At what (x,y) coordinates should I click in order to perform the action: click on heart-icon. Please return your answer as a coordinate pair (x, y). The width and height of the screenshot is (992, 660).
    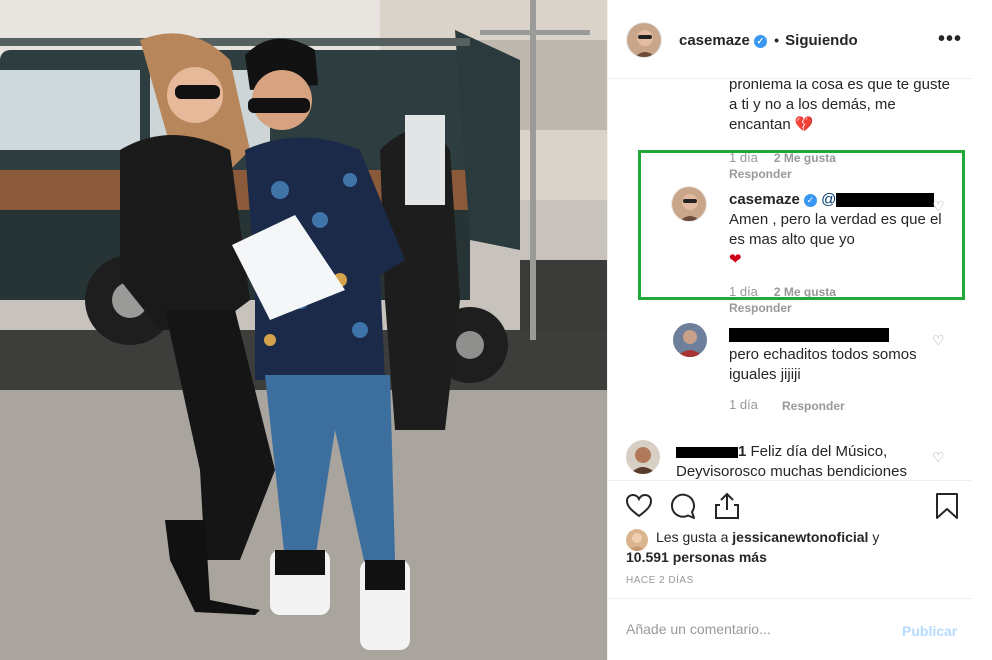
    Looking at the image, I should click on (639, 506).